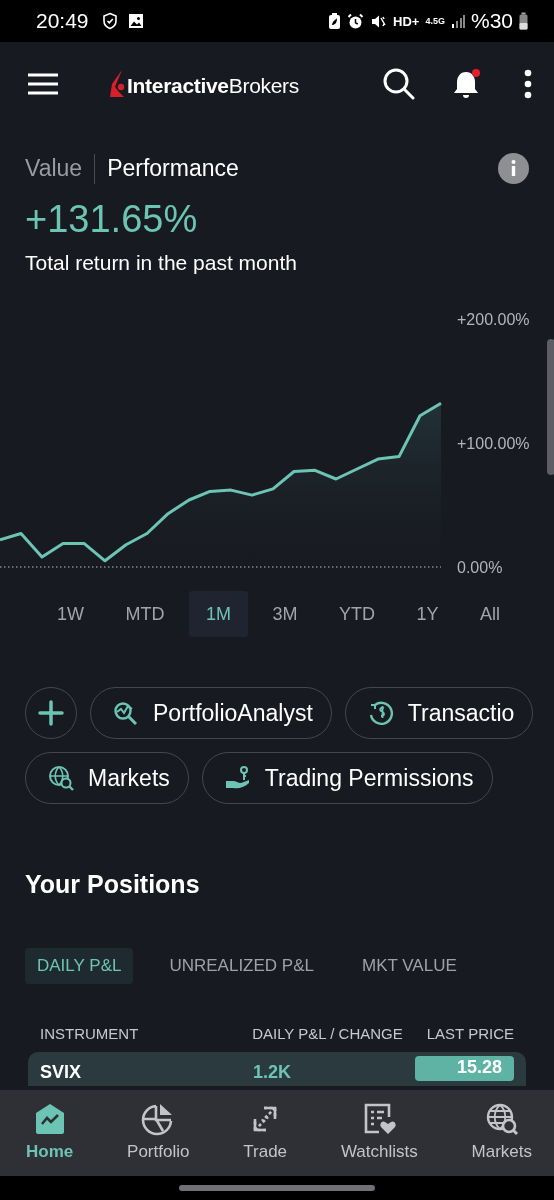 The image size is (554, 1200). I want to click on nav-tab: Watchlists, so click(379, 1133).